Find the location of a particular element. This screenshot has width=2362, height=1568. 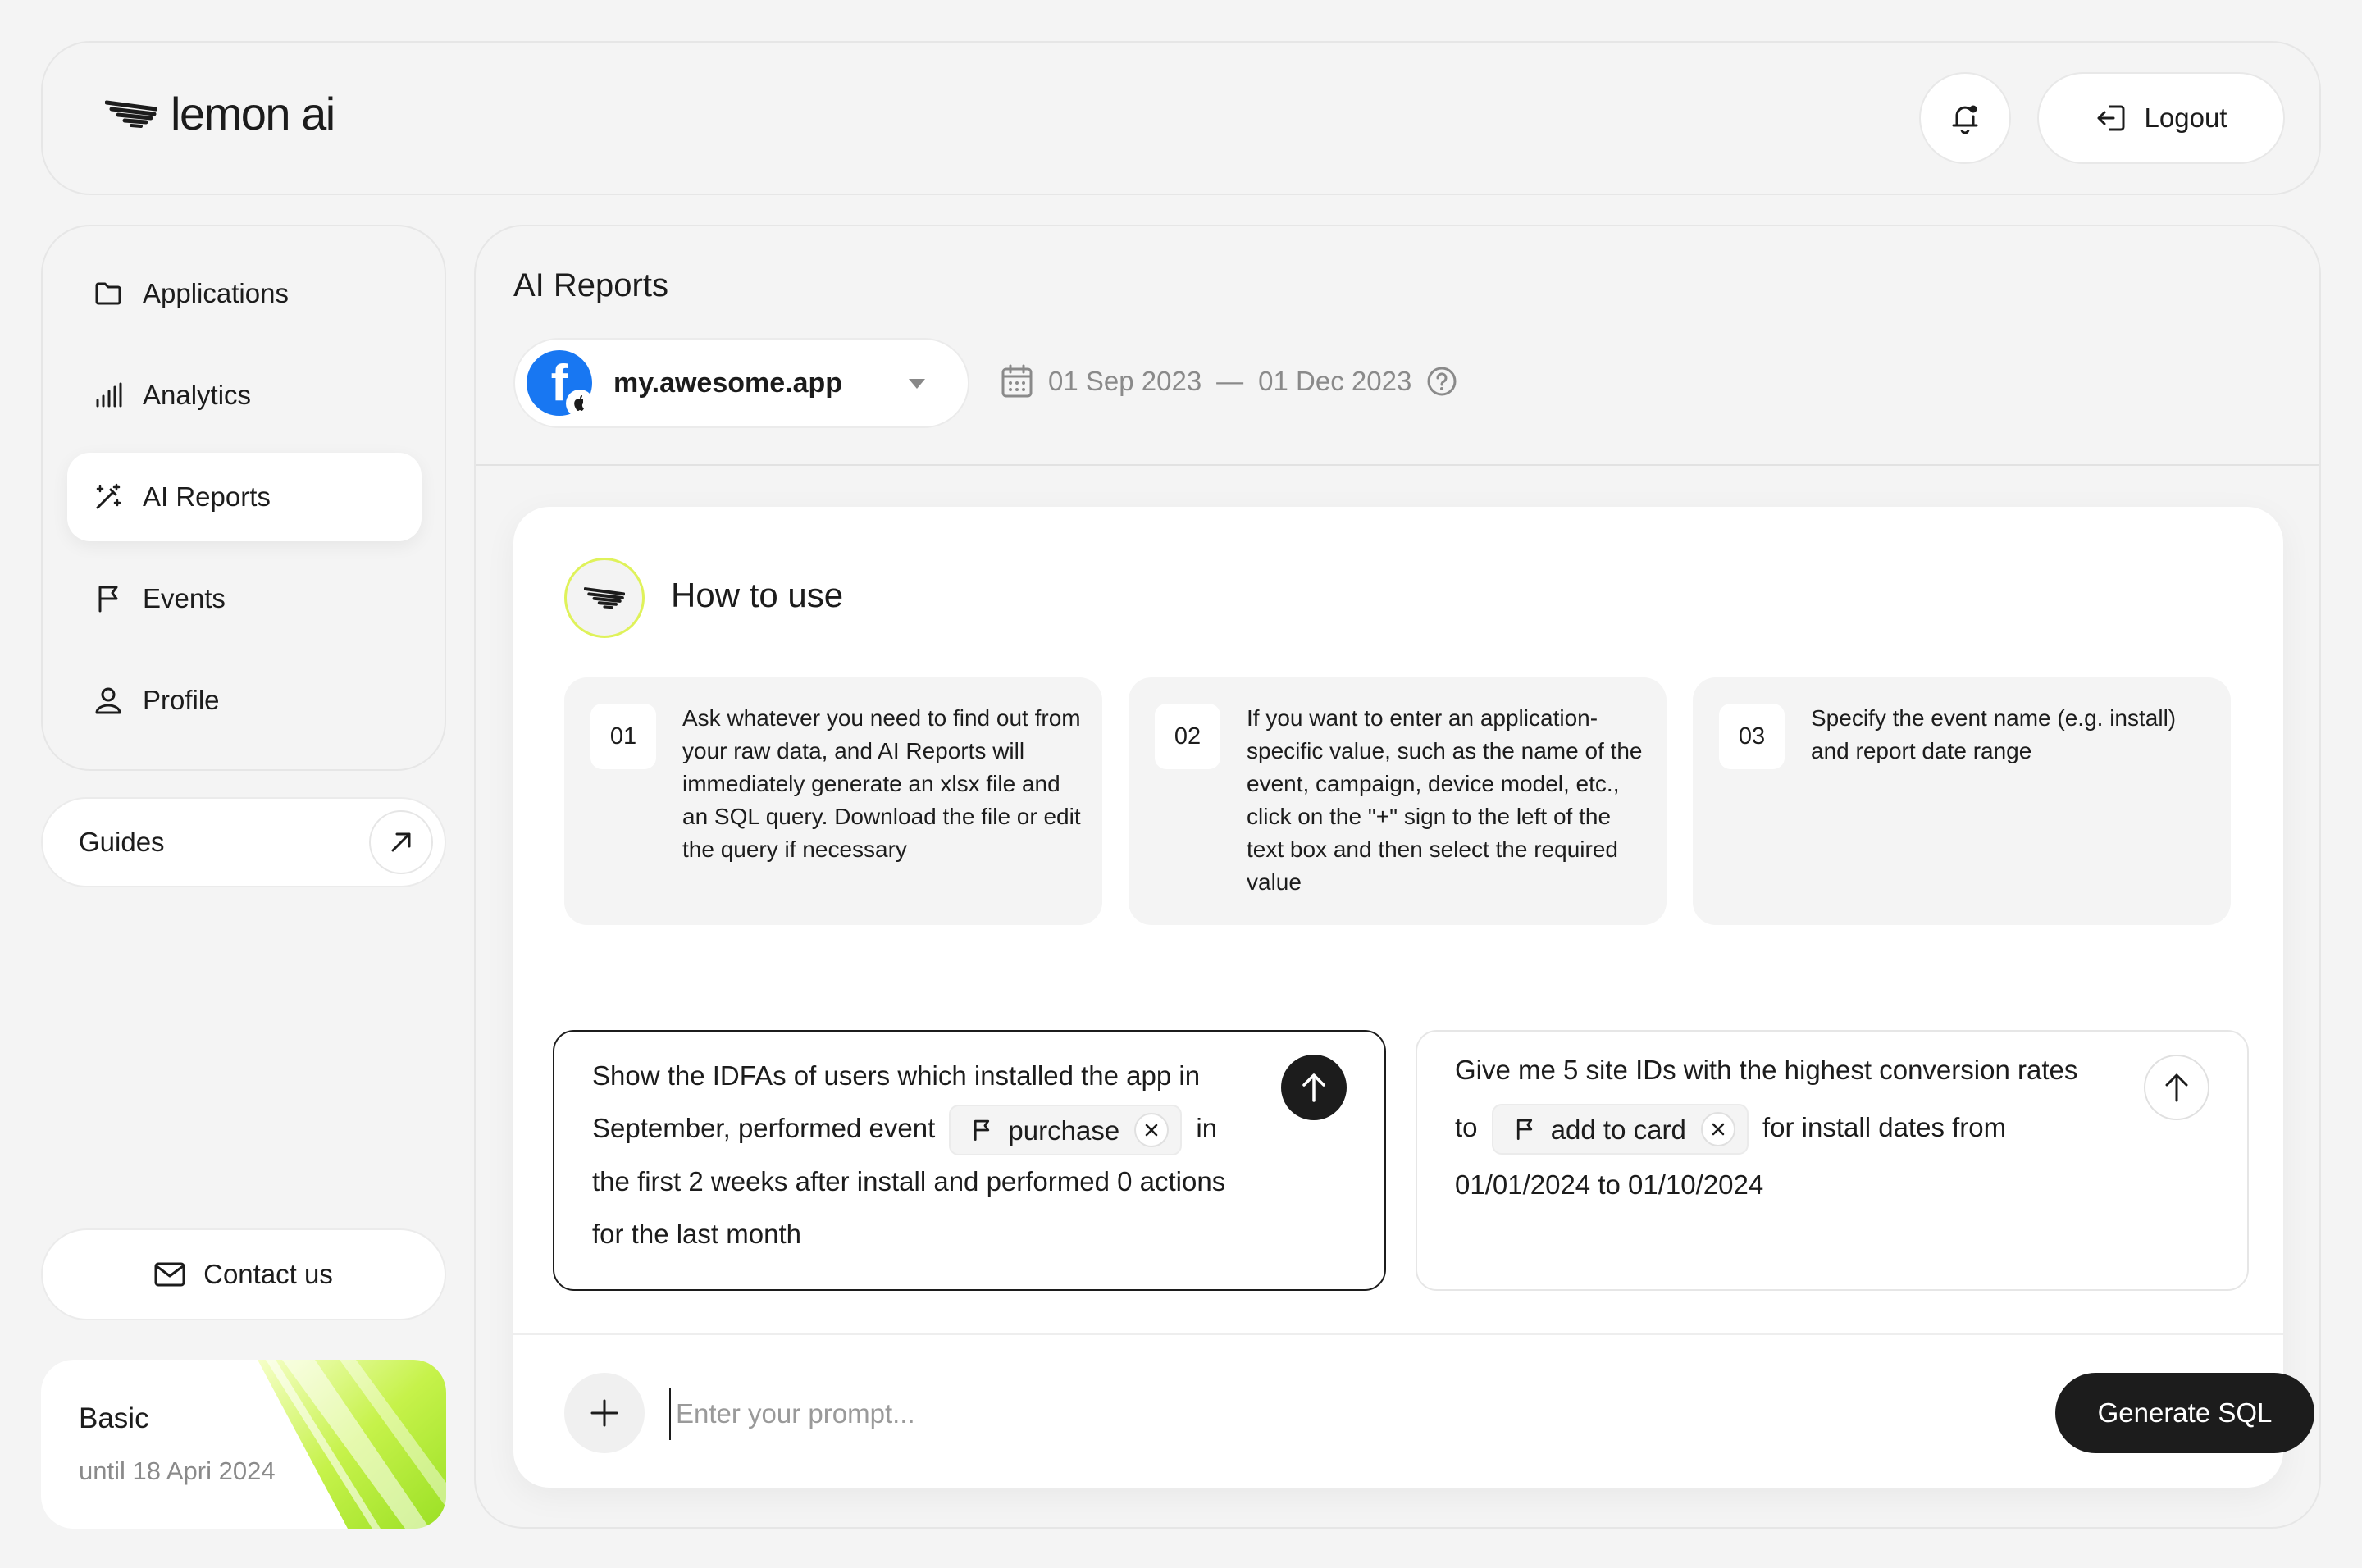

how-to-title: How to use is located at coordinates (758, 595).